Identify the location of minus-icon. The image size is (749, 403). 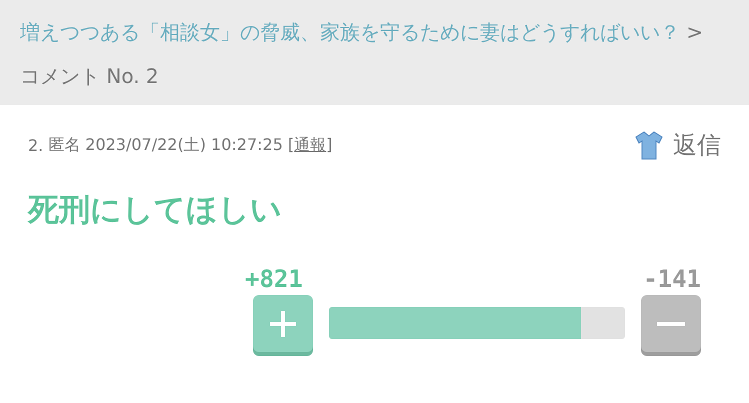
(671, 323).